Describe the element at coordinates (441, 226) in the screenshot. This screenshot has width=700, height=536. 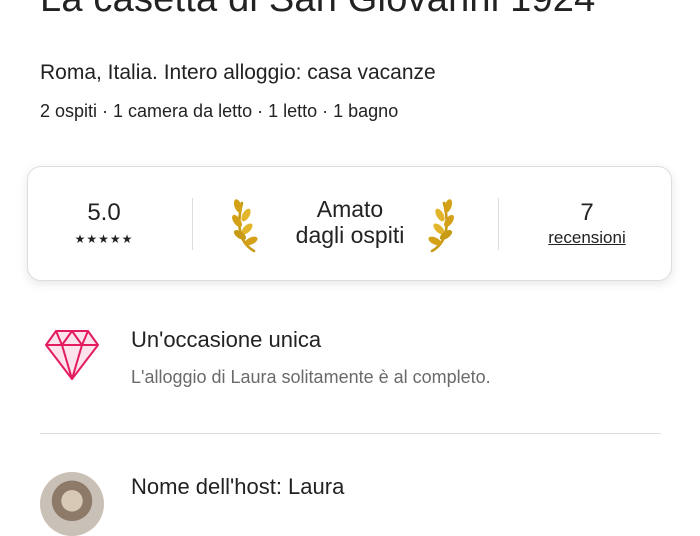
I see `laurel-right-icon` at that location.